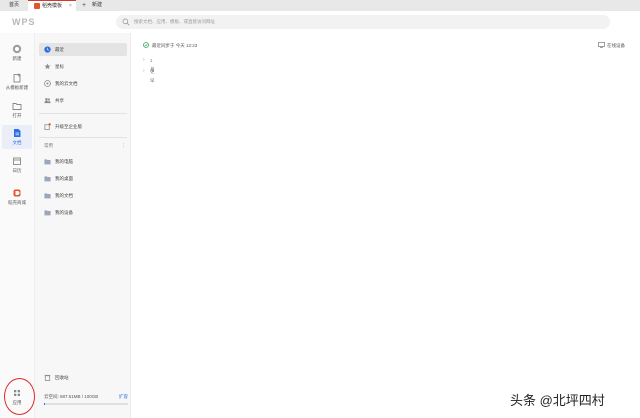 Image resolution: width=640 pixels, height=418 pixels. I want to click on sidebar-item-label: 星标, so click(59, 66).